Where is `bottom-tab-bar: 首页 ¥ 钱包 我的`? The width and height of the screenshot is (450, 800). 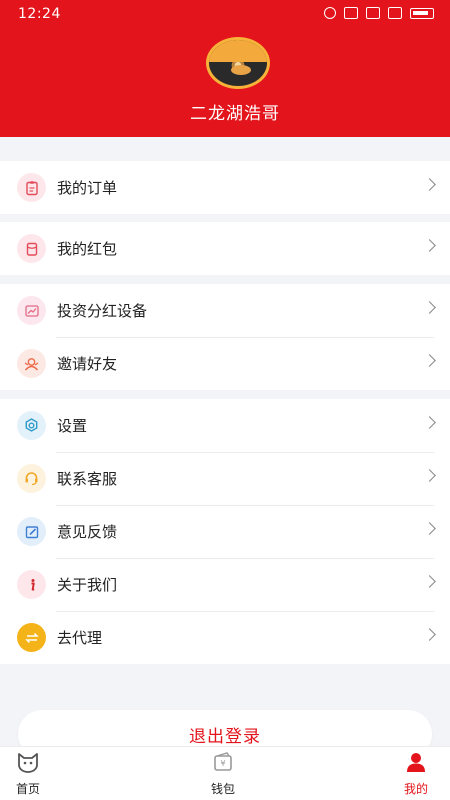 bottom-tab-bar: 首页 ¥ 钱包 我的 is located at coordinates (225, 773).